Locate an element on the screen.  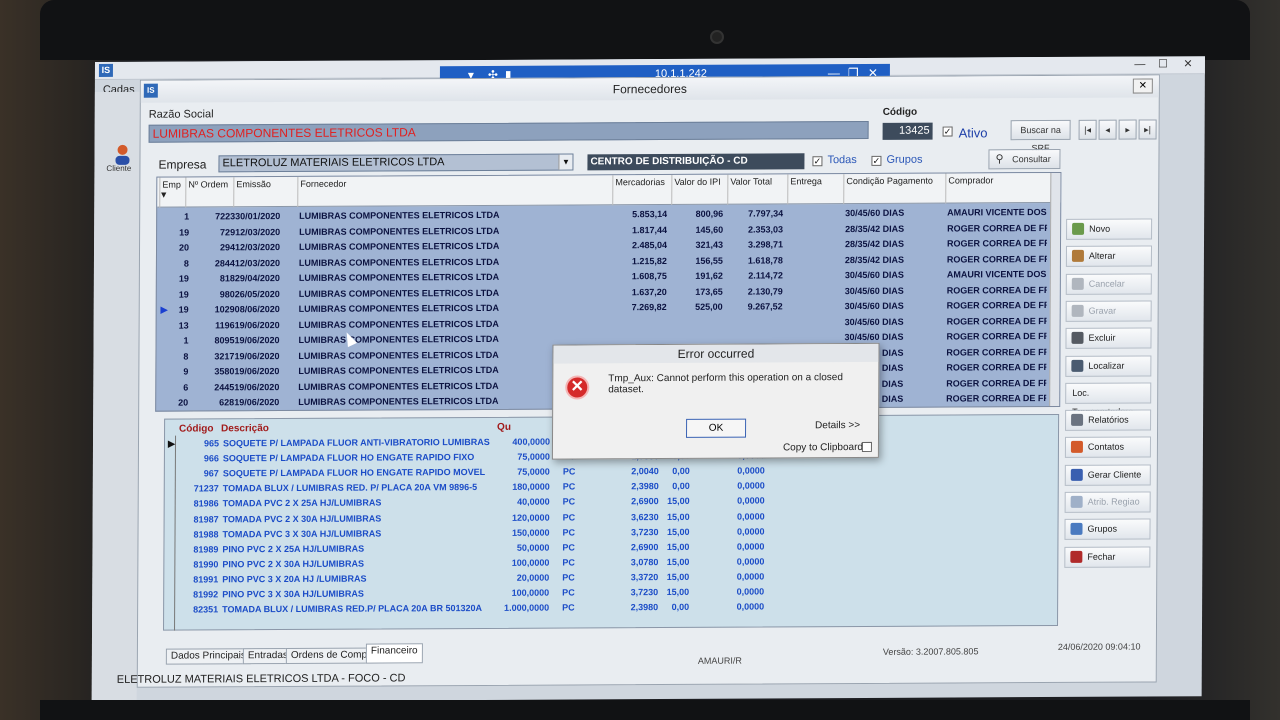
cell-merc: 1.637,20 is located at coordinates (649, 291).